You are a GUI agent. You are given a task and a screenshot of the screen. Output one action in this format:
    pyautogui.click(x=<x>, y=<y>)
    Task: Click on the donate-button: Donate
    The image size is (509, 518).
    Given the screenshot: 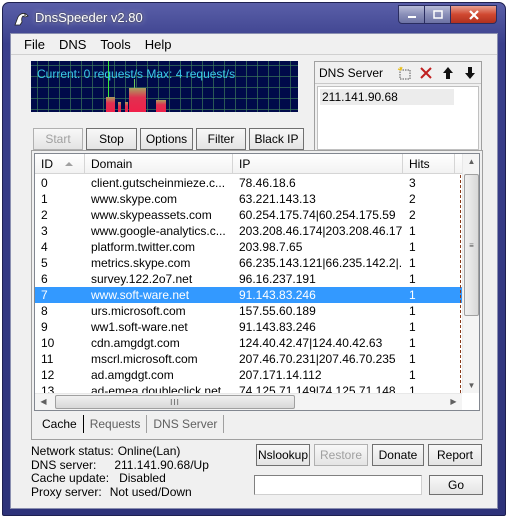 What is the action you would take?
    pyautogui.click(x=398, y=455)
    